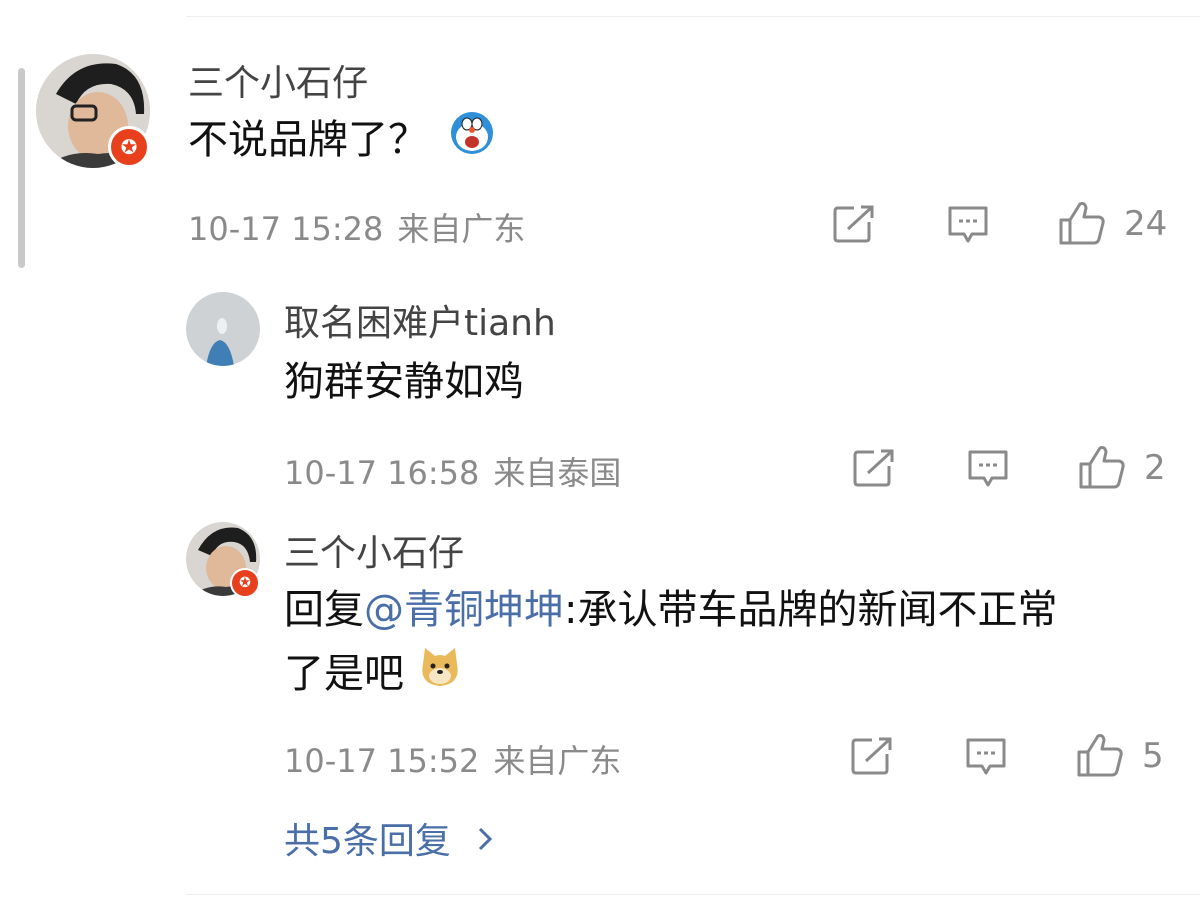 This screenshot has height=902, width=1200. Describe the element at coordinates (557, 473) in the screenshot. I see `reply-location: 来自泰国` at that location.